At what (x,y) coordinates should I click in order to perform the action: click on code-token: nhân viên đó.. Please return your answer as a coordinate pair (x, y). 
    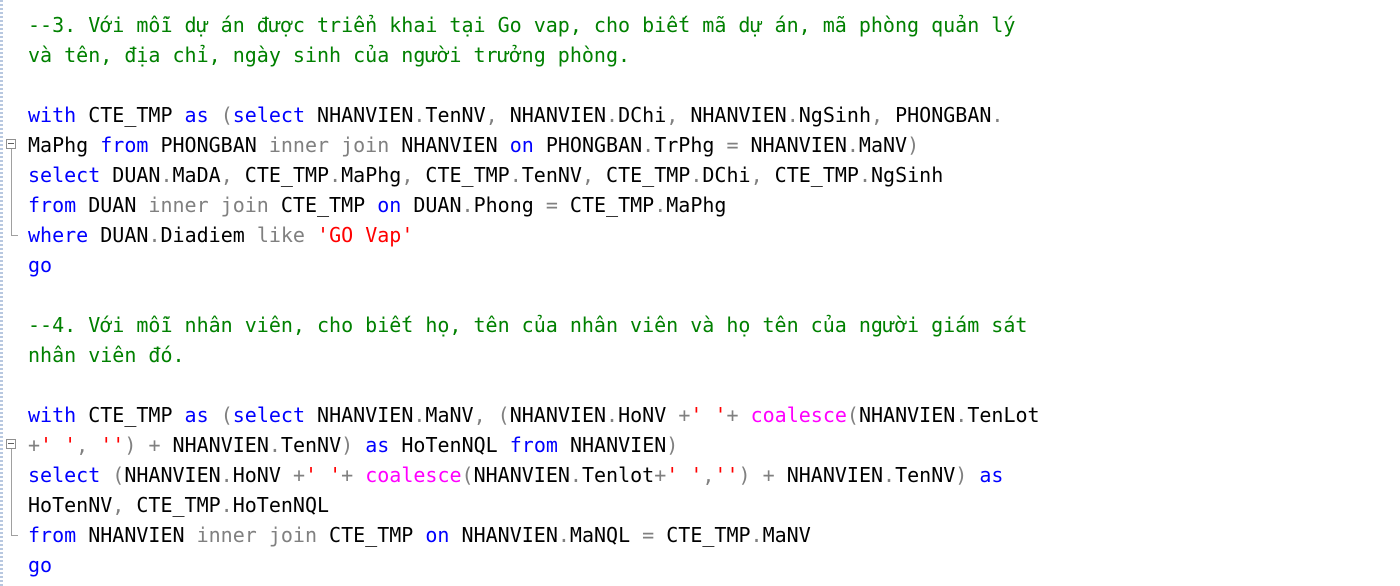
    Looking at the image, I should click on (106, 355).